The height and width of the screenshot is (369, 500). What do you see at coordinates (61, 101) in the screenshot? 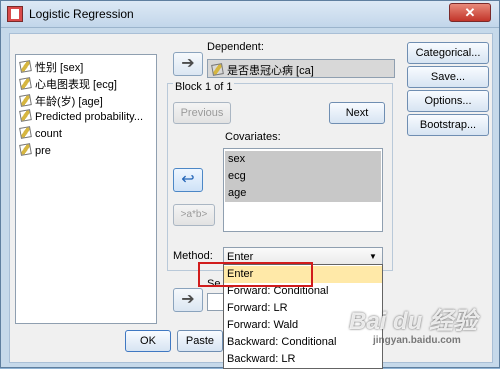
I see `variable-item: 年龄(岁) [age]` at bounding box center [61, 101].